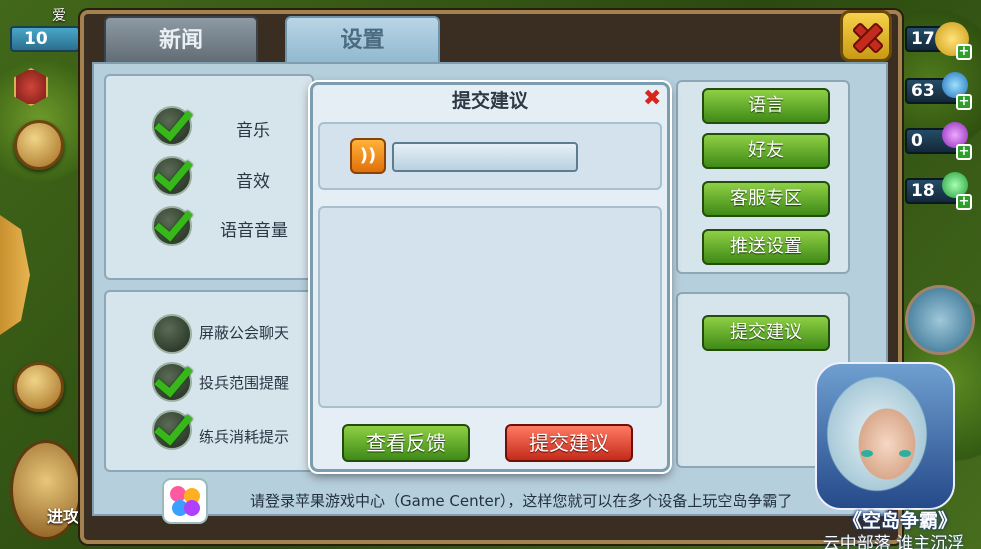 The width and height of the screenshot is (981, 549). Describe the element at coordinates (46, 490) in the screenshot. I see `attack-button: 进攻` at that location.